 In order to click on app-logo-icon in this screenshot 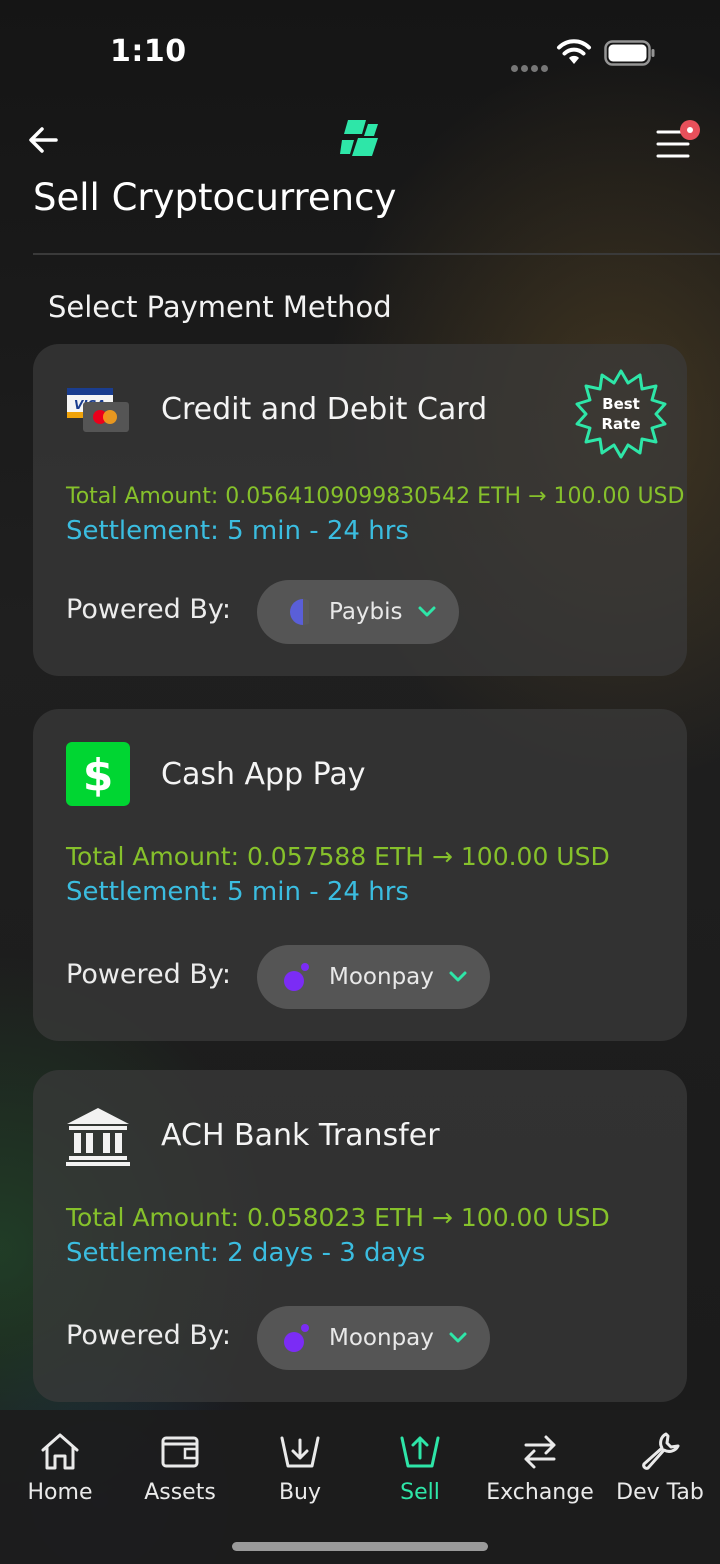, I will do `click(359, 138)`.